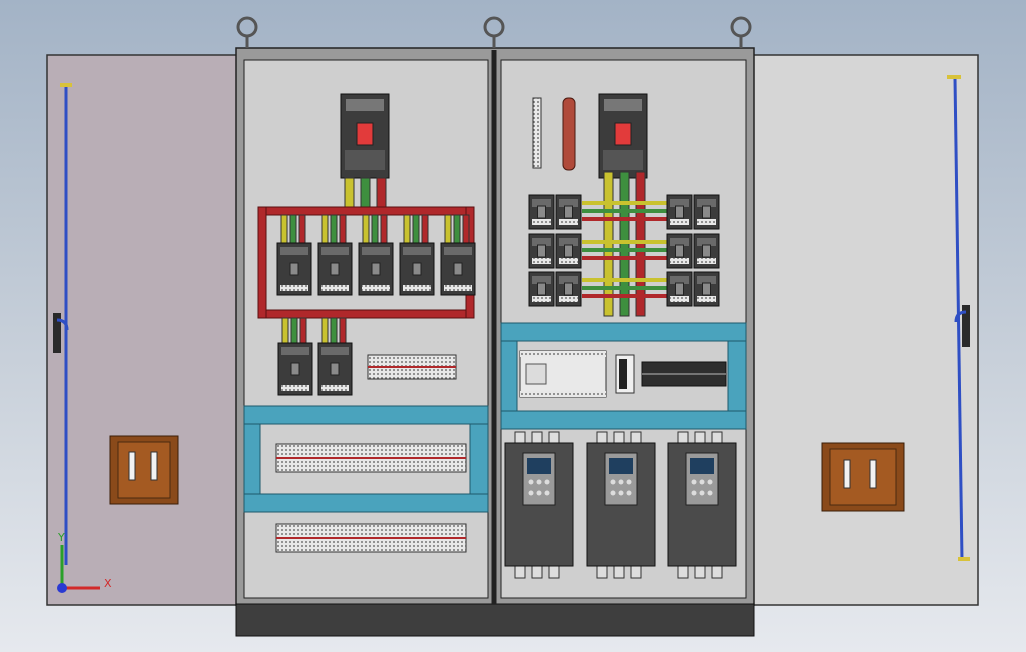 The width and height of the screenshot is (1026, 652). What do you see at coordinates (863, 477) in the screenshot?
I see `right-handle-box` at bounding box center [863, 477].